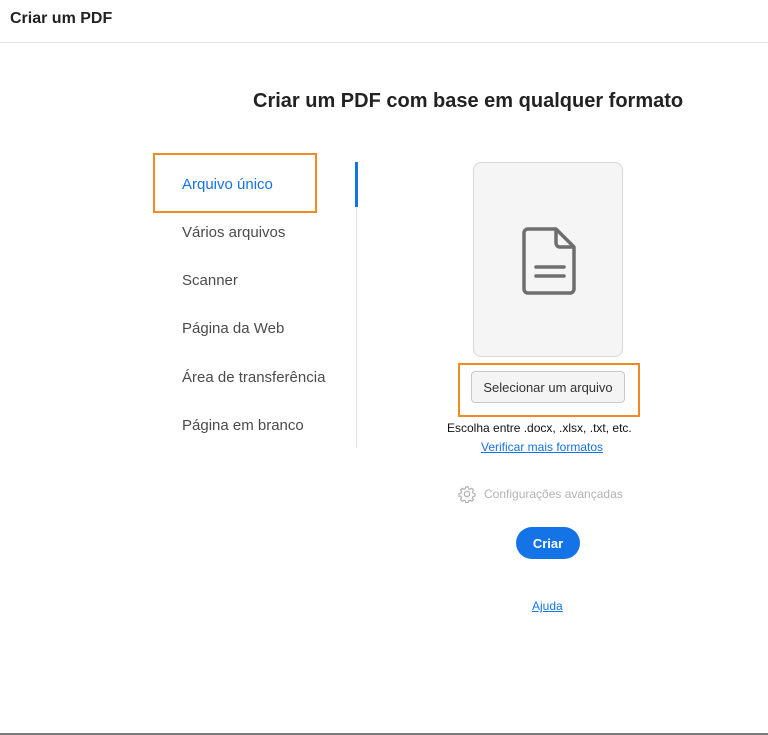 The width and height of the screenshot is (768, 735). What do you see at coordinates (233, 232) in the screenshot?
I see `nav-item-varios-arquivos: Vários arquivos` at bounding box center [233, 232].